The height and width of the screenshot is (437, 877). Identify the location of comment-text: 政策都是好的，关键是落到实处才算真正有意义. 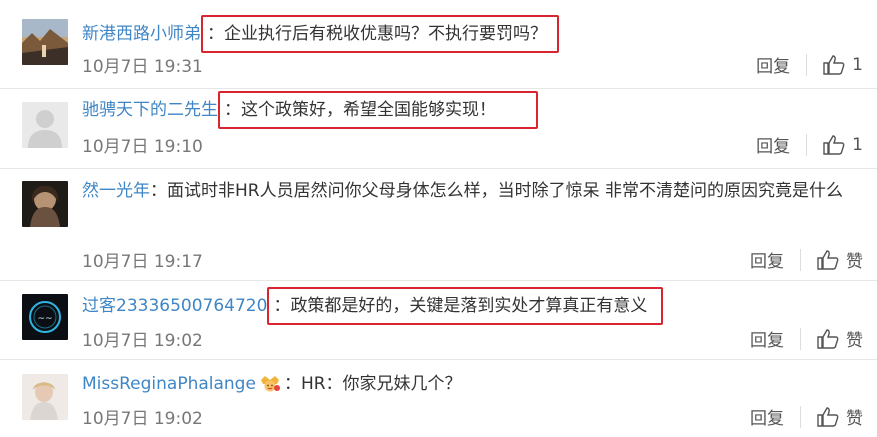
(469, 306).